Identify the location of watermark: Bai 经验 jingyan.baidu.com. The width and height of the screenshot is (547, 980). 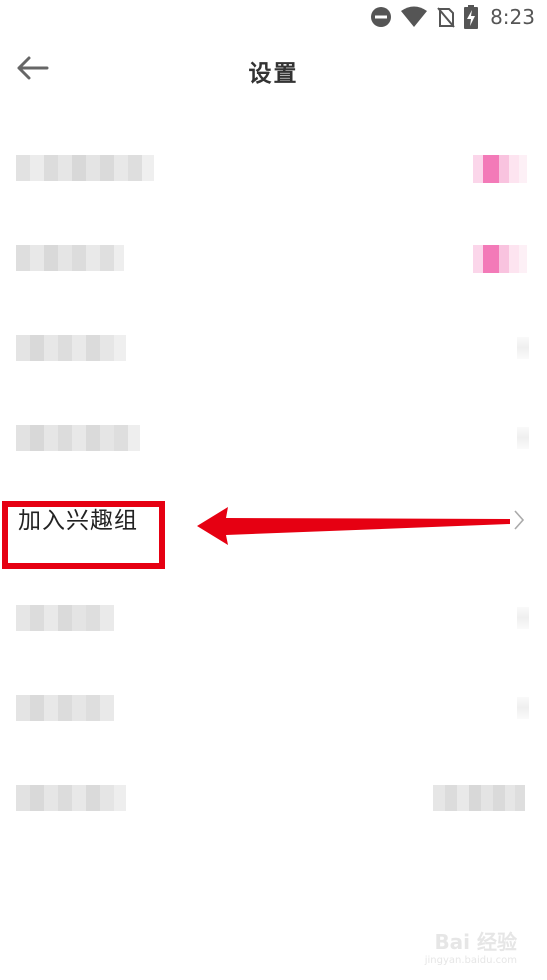
(471, 946).